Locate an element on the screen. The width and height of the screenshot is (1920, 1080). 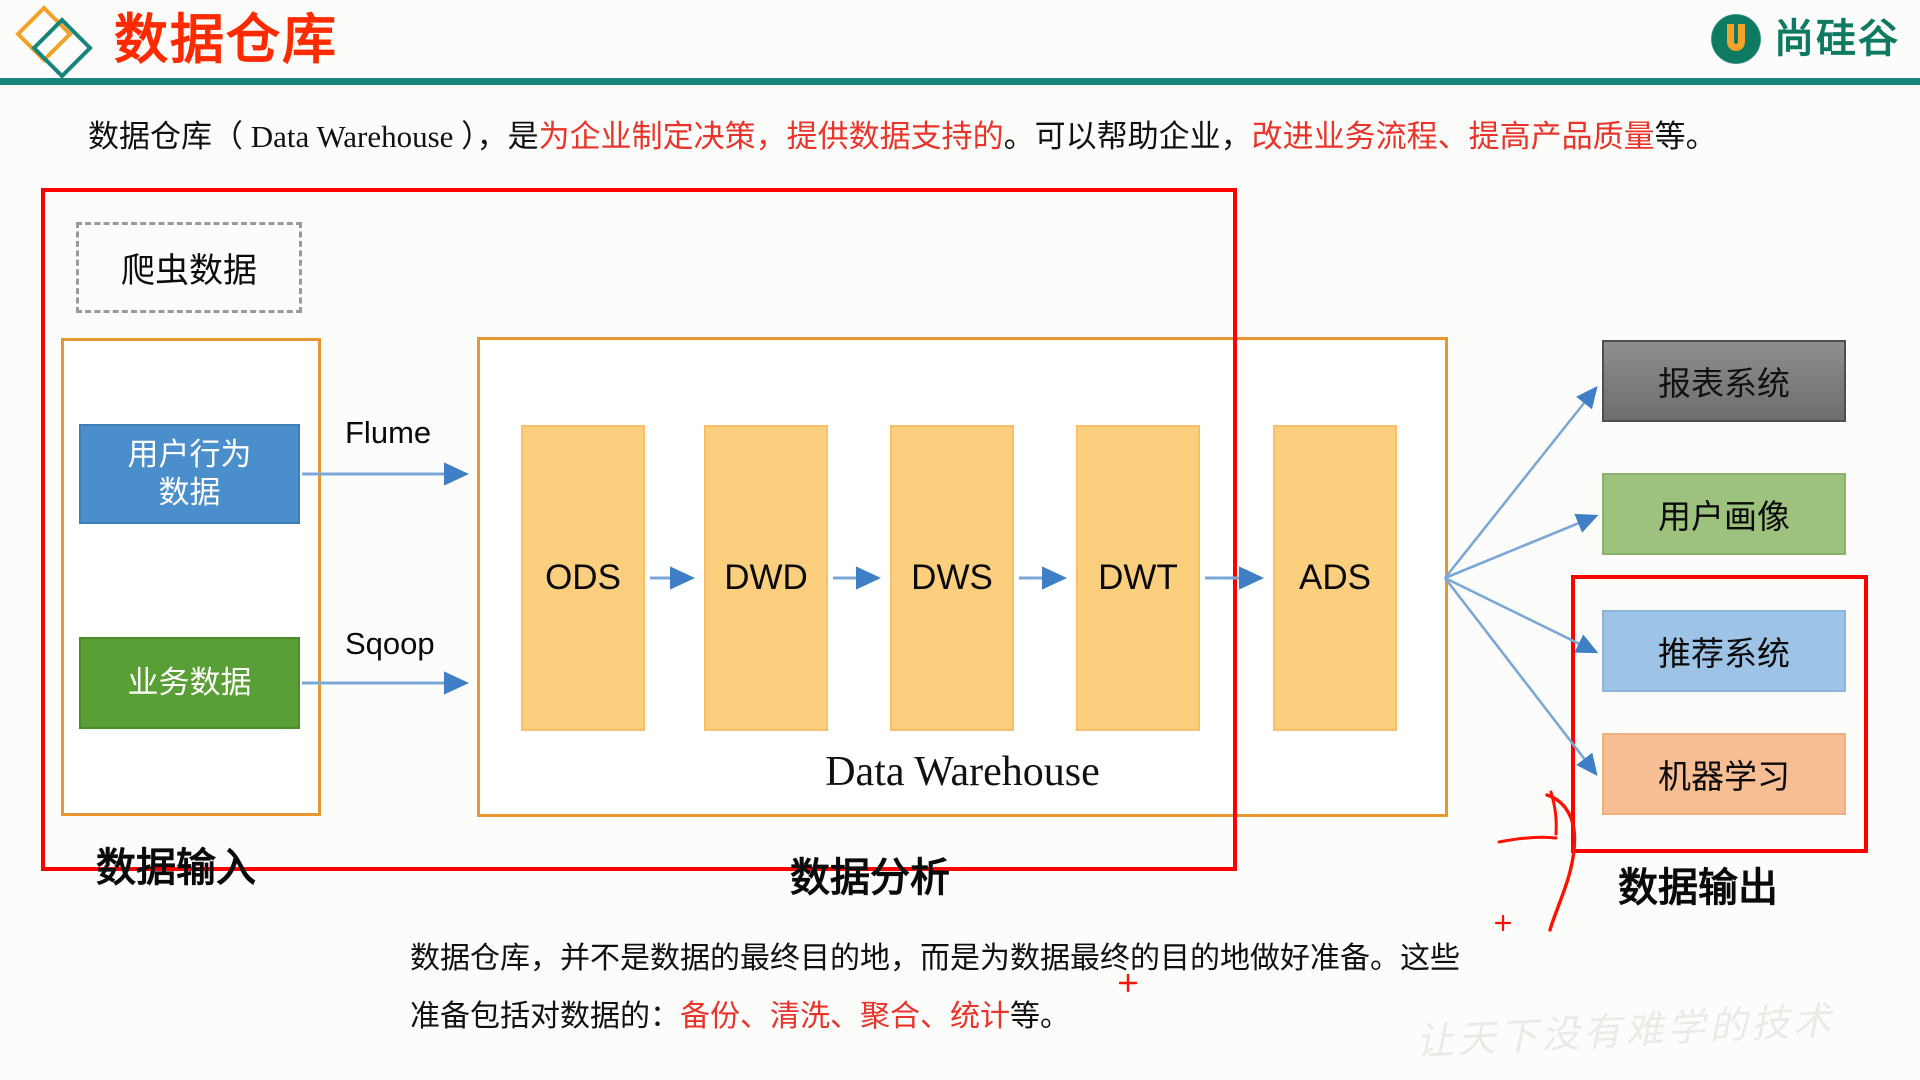
intro-en-term: Data Warehouse is located at coordinates (352, 136).